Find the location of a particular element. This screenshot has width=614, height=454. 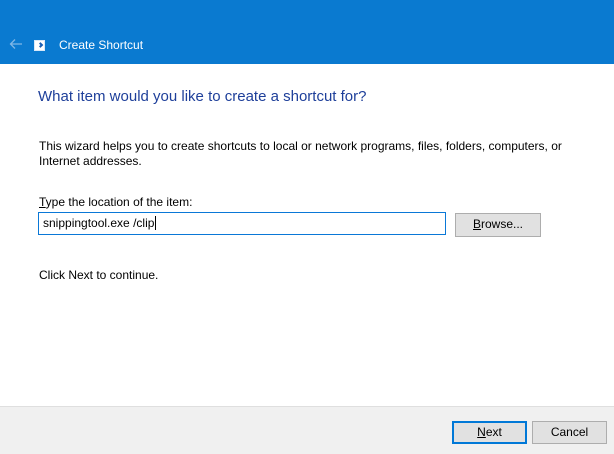

window-title: Create Shortcut is located at coordinates (101, 45).